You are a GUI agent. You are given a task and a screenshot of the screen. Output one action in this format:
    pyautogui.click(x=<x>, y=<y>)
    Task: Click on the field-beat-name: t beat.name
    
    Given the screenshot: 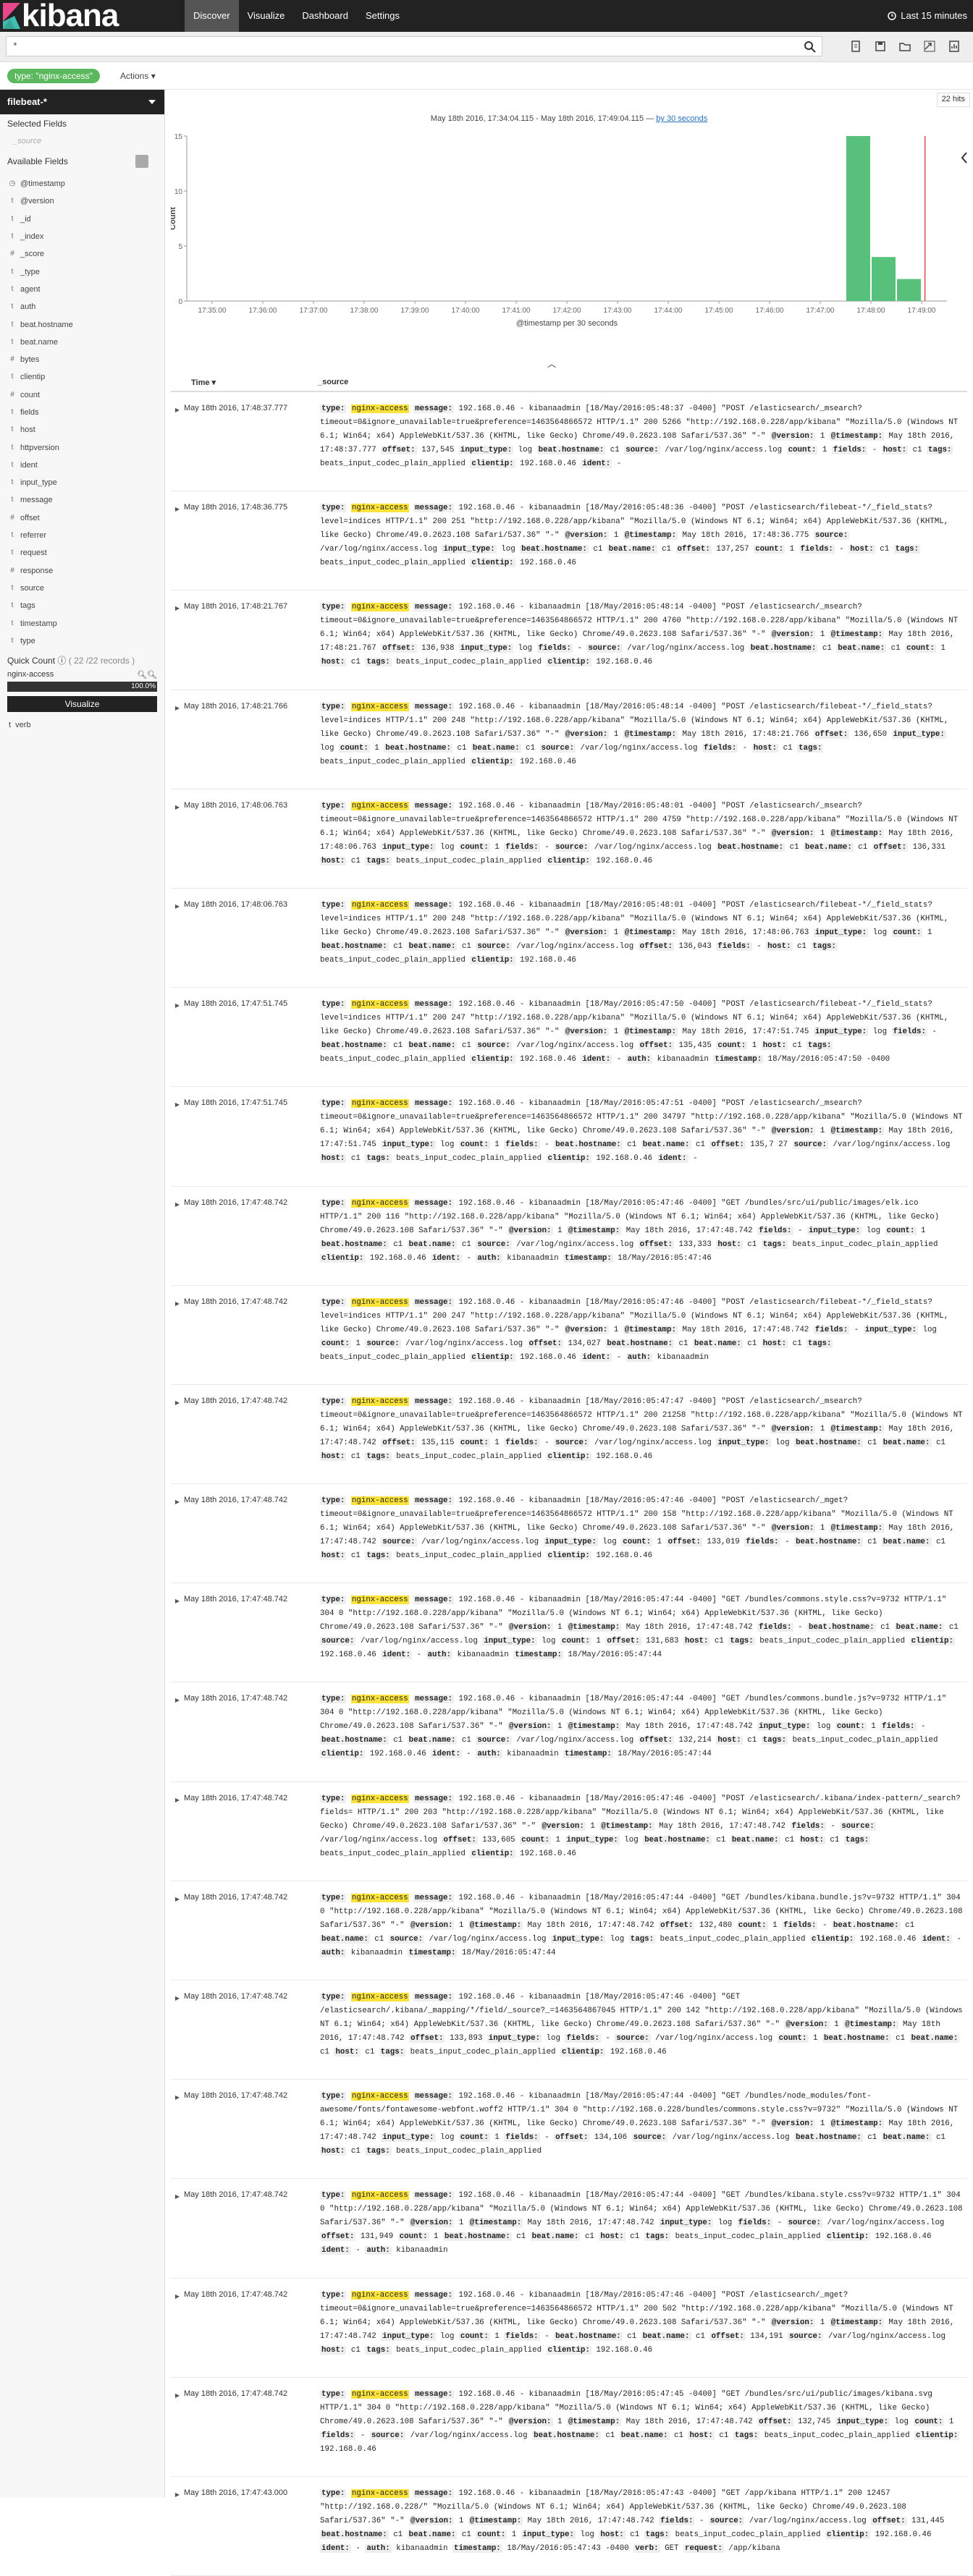 What is the action you would take?
    pyautogui.click(x=82, y=342)
    